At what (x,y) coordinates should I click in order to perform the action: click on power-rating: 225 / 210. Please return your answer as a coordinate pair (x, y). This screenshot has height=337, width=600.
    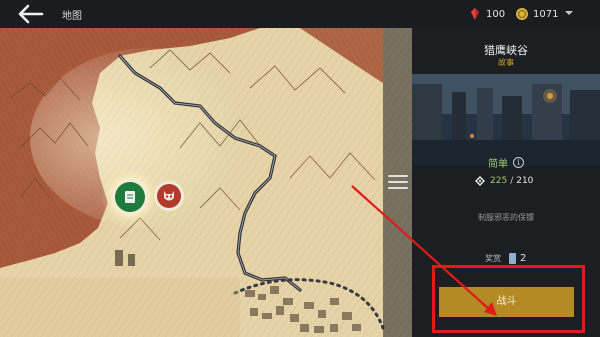
    Looking at the image, I should click on (504, 181).